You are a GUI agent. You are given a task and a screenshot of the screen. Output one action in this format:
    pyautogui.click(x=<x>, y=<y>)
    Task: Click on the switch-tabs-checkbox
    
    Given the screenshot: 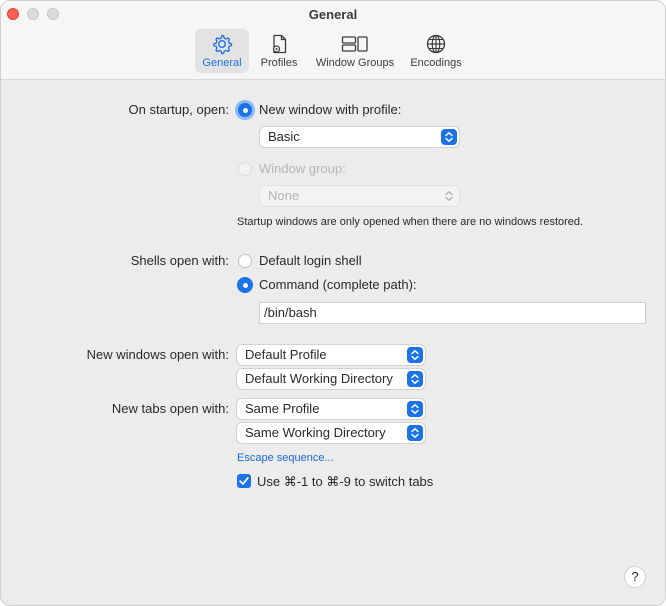 What is the action you would take?
    pyautogui.click(x=244, y=481)
    